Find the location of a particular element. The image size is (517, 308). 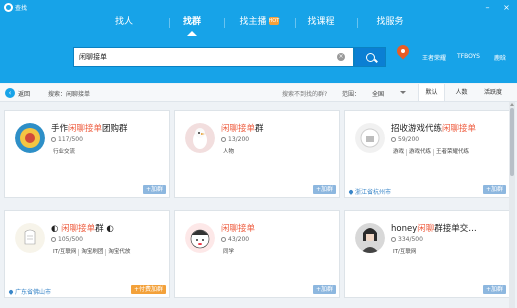

tag: 王者荣耀代练 is located at coordinates (453, 152).